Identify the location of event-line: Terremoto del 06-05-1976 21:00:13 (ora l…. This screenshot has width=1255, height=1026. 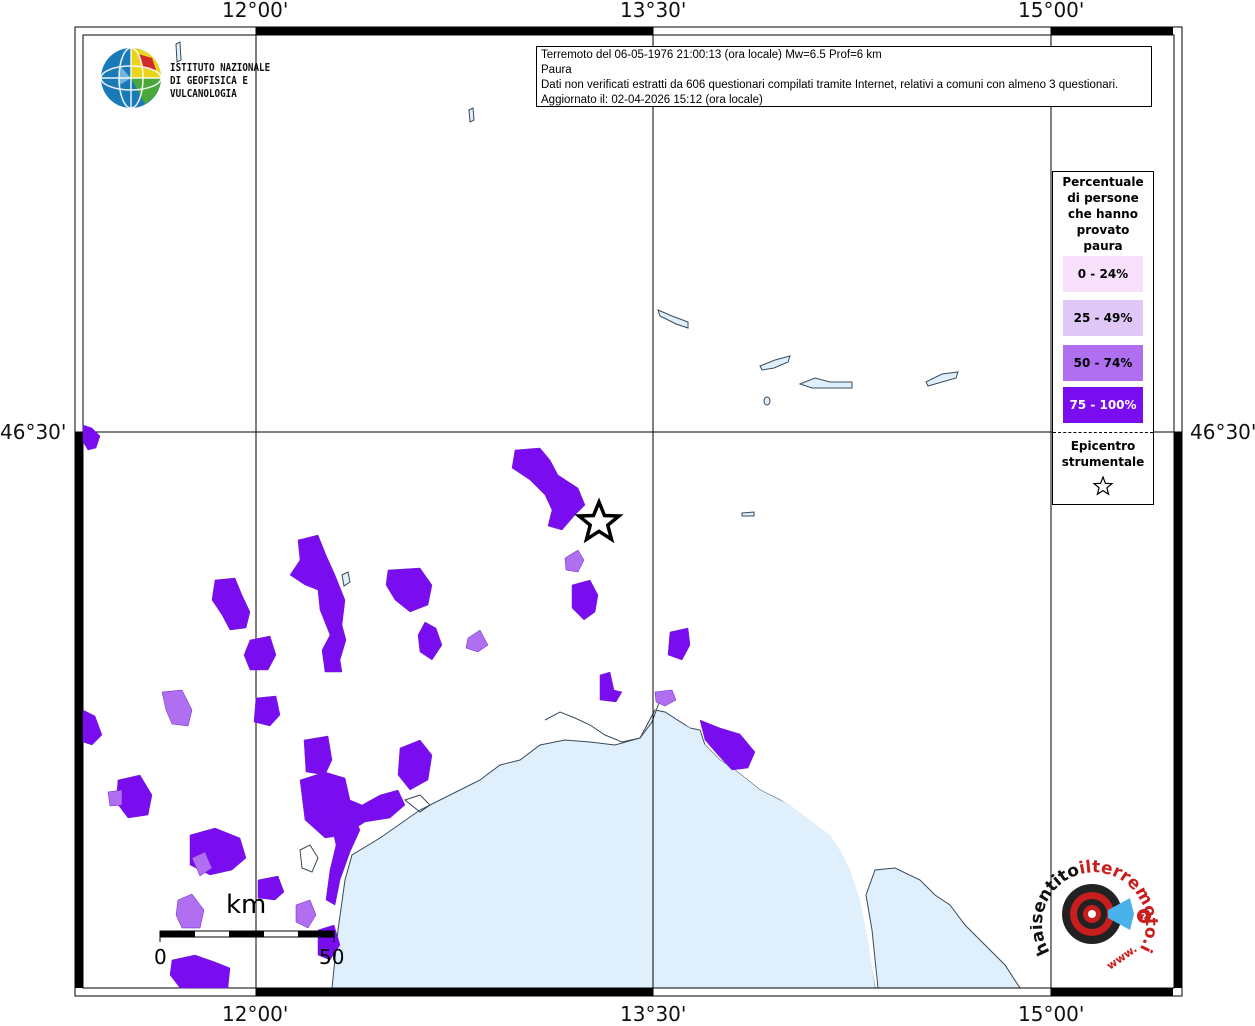
(711, 55).